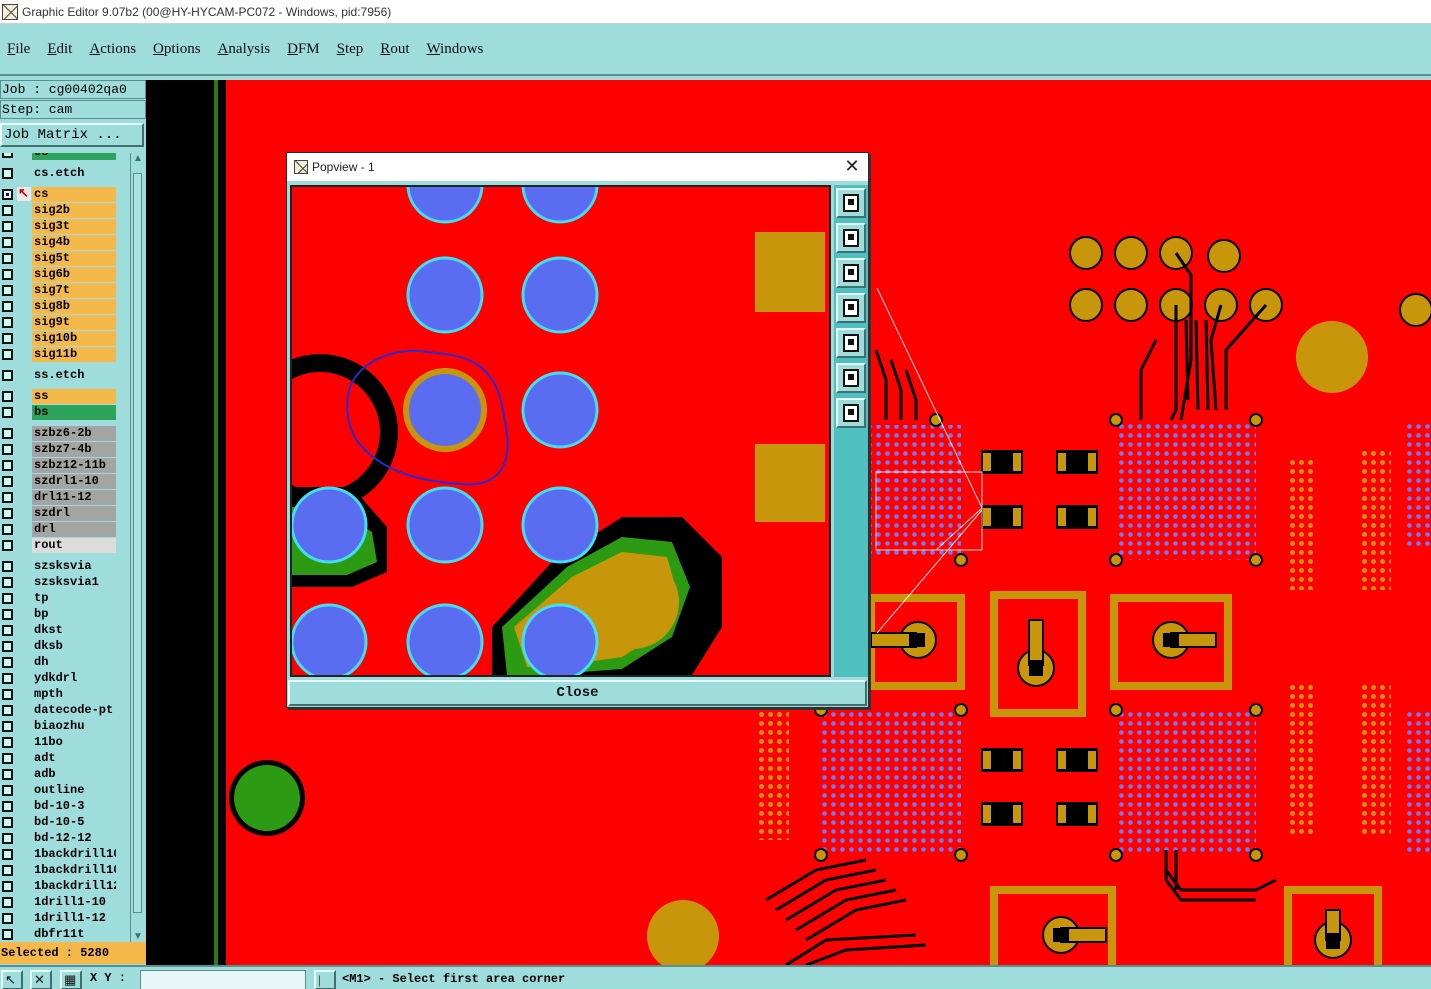 This screenshot has height=989, width=1431. What do you see at coordinates (74, 412) in the screenshot?
I see `layer-name: bs` at bounding box center [74, 412].